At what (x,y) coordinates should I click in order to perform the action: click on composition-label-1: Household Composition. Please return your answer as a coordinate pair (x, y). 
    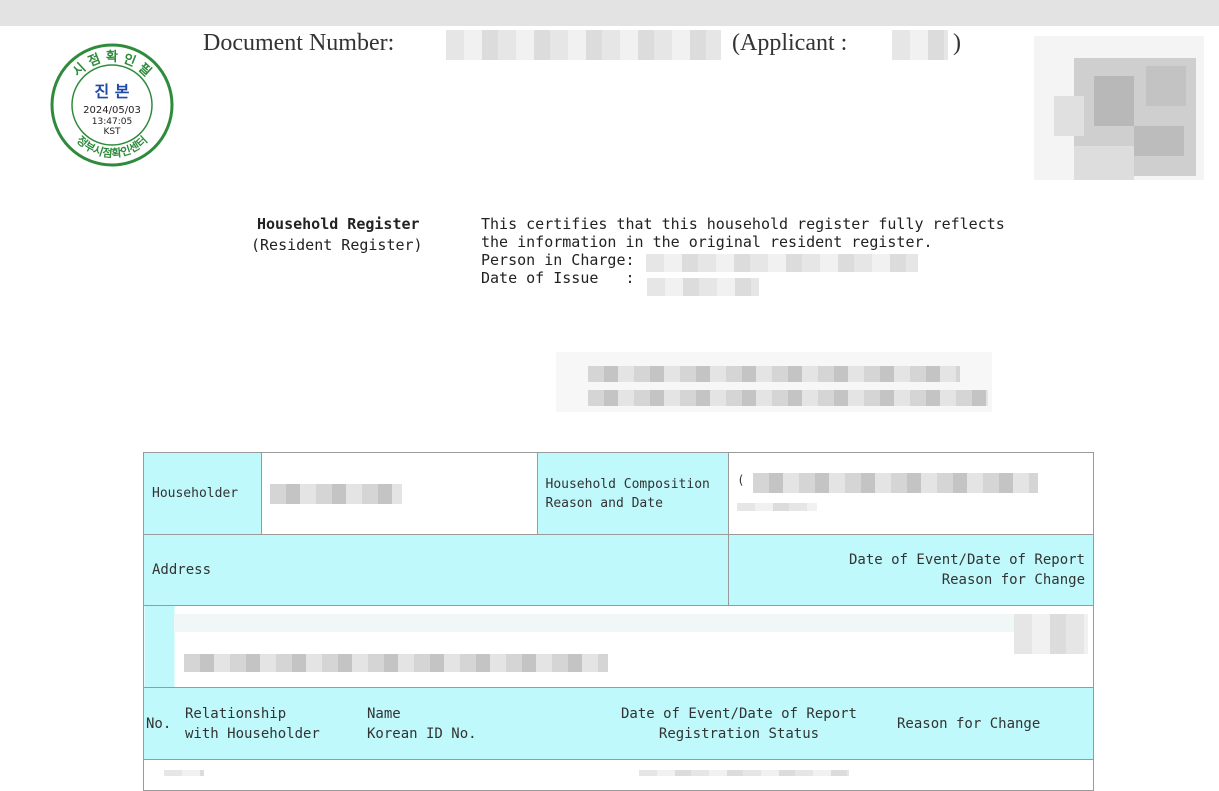
    Looking at the image, I should click on (627, 484).